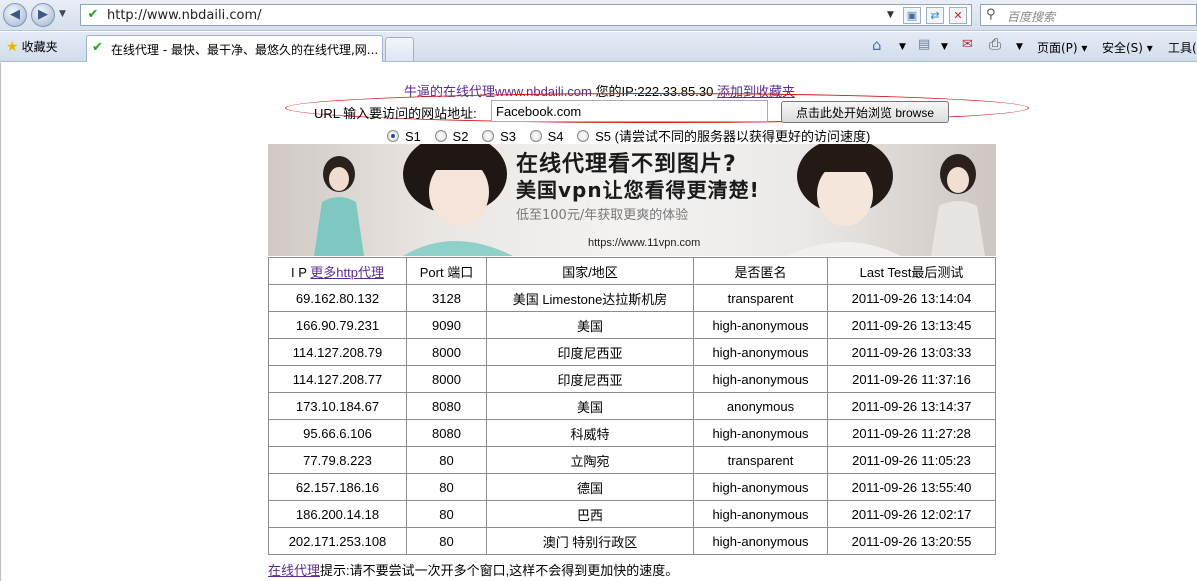 The image size is (1197, 581). I want to click on mail-icon: ✉, so click(967, 44).